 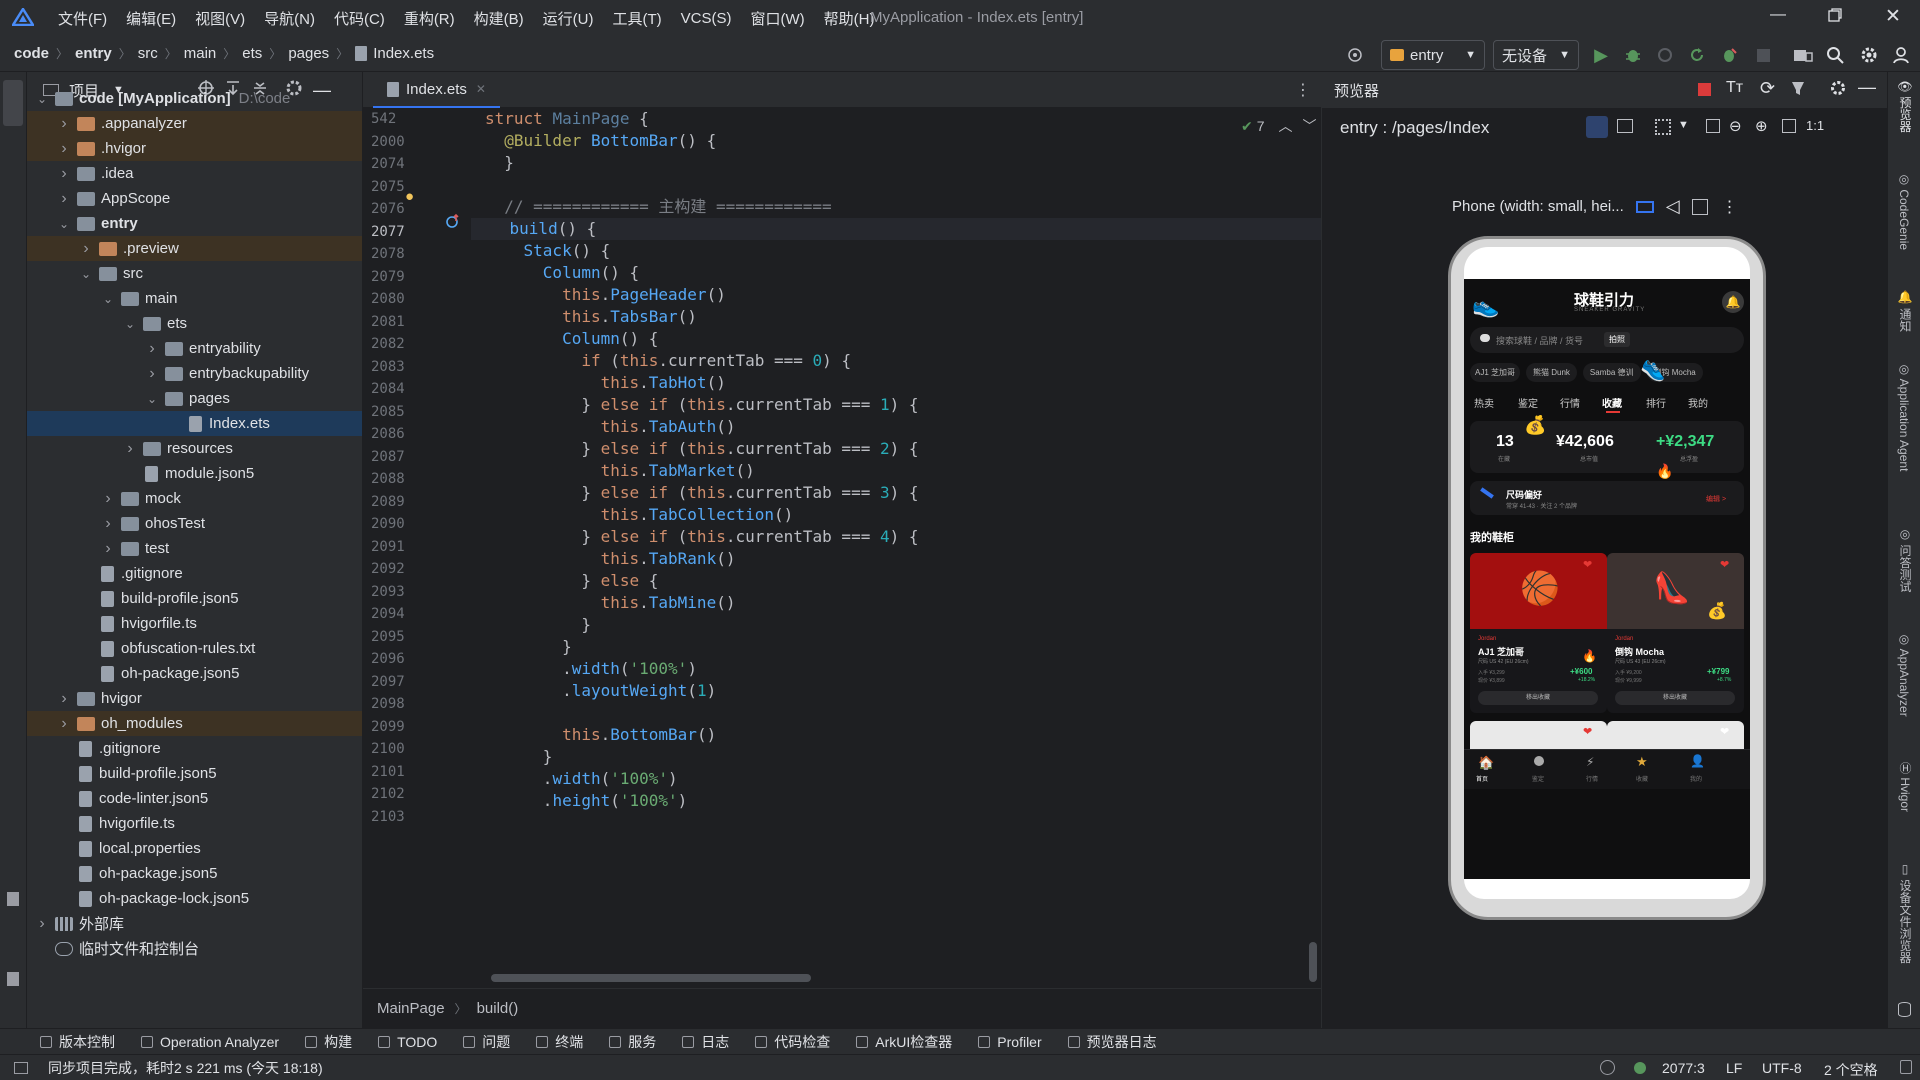 What do you see at coordinates (194, 773) in the screenshot?
I see `tree-item: build-profile.json5` at bounding box center [194, 773].